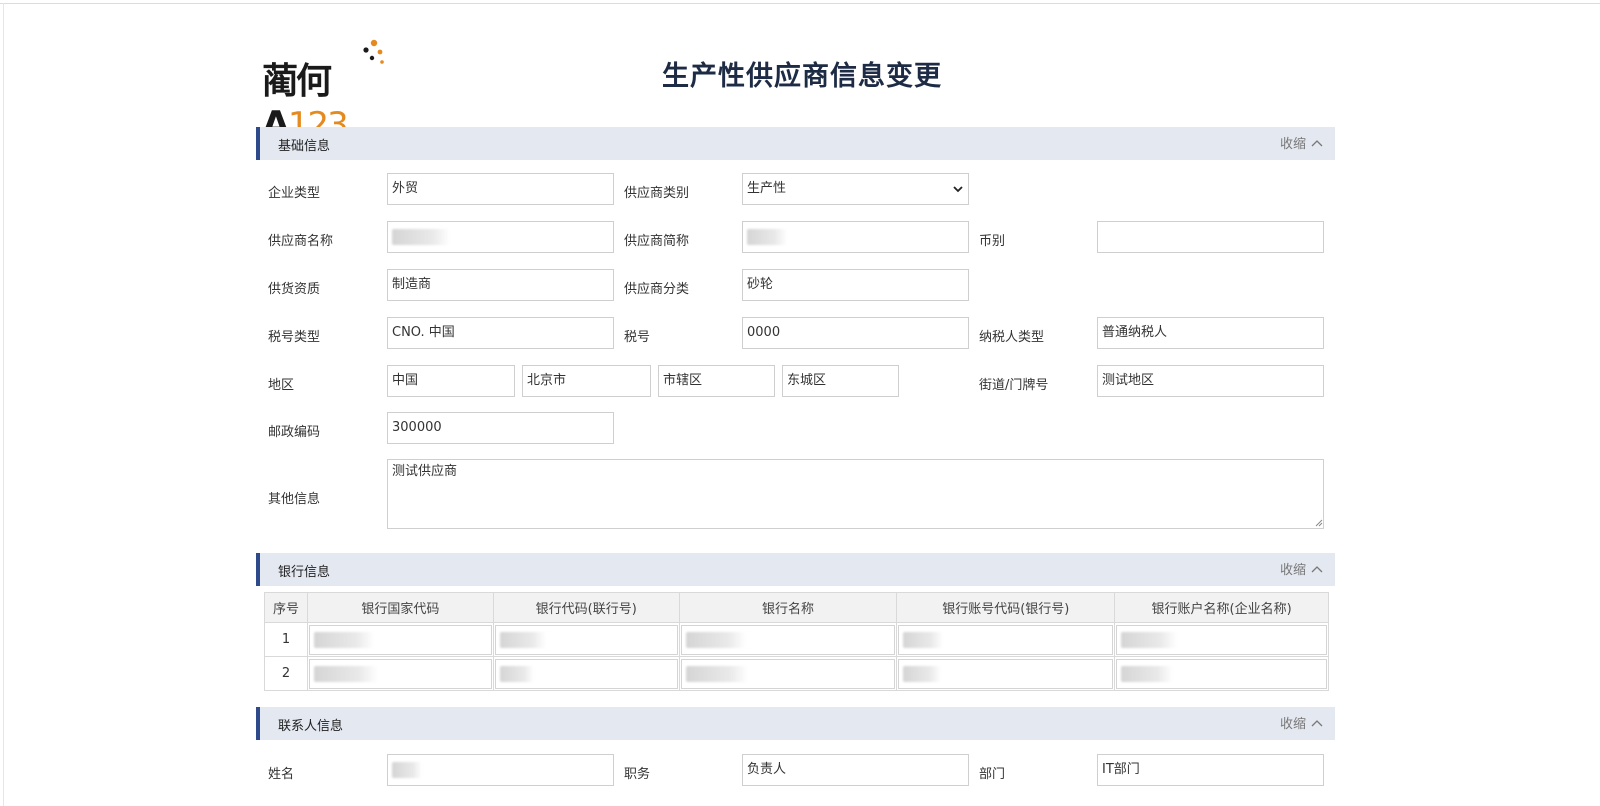 Image resolution: width=1600 pixels, height=806 pixels. I want to click on section-basic-info: 基础信息 收缩, so click(795, 143).